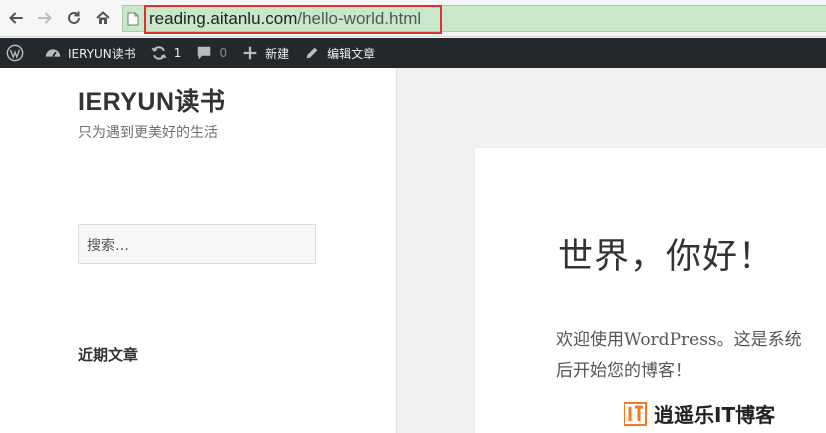 This screenshot has height=433, width=826. What do you see at coordinates (15, 53) in the screenshot?
I see `wordpress-logo-icon` at bounding box center [15, 53].